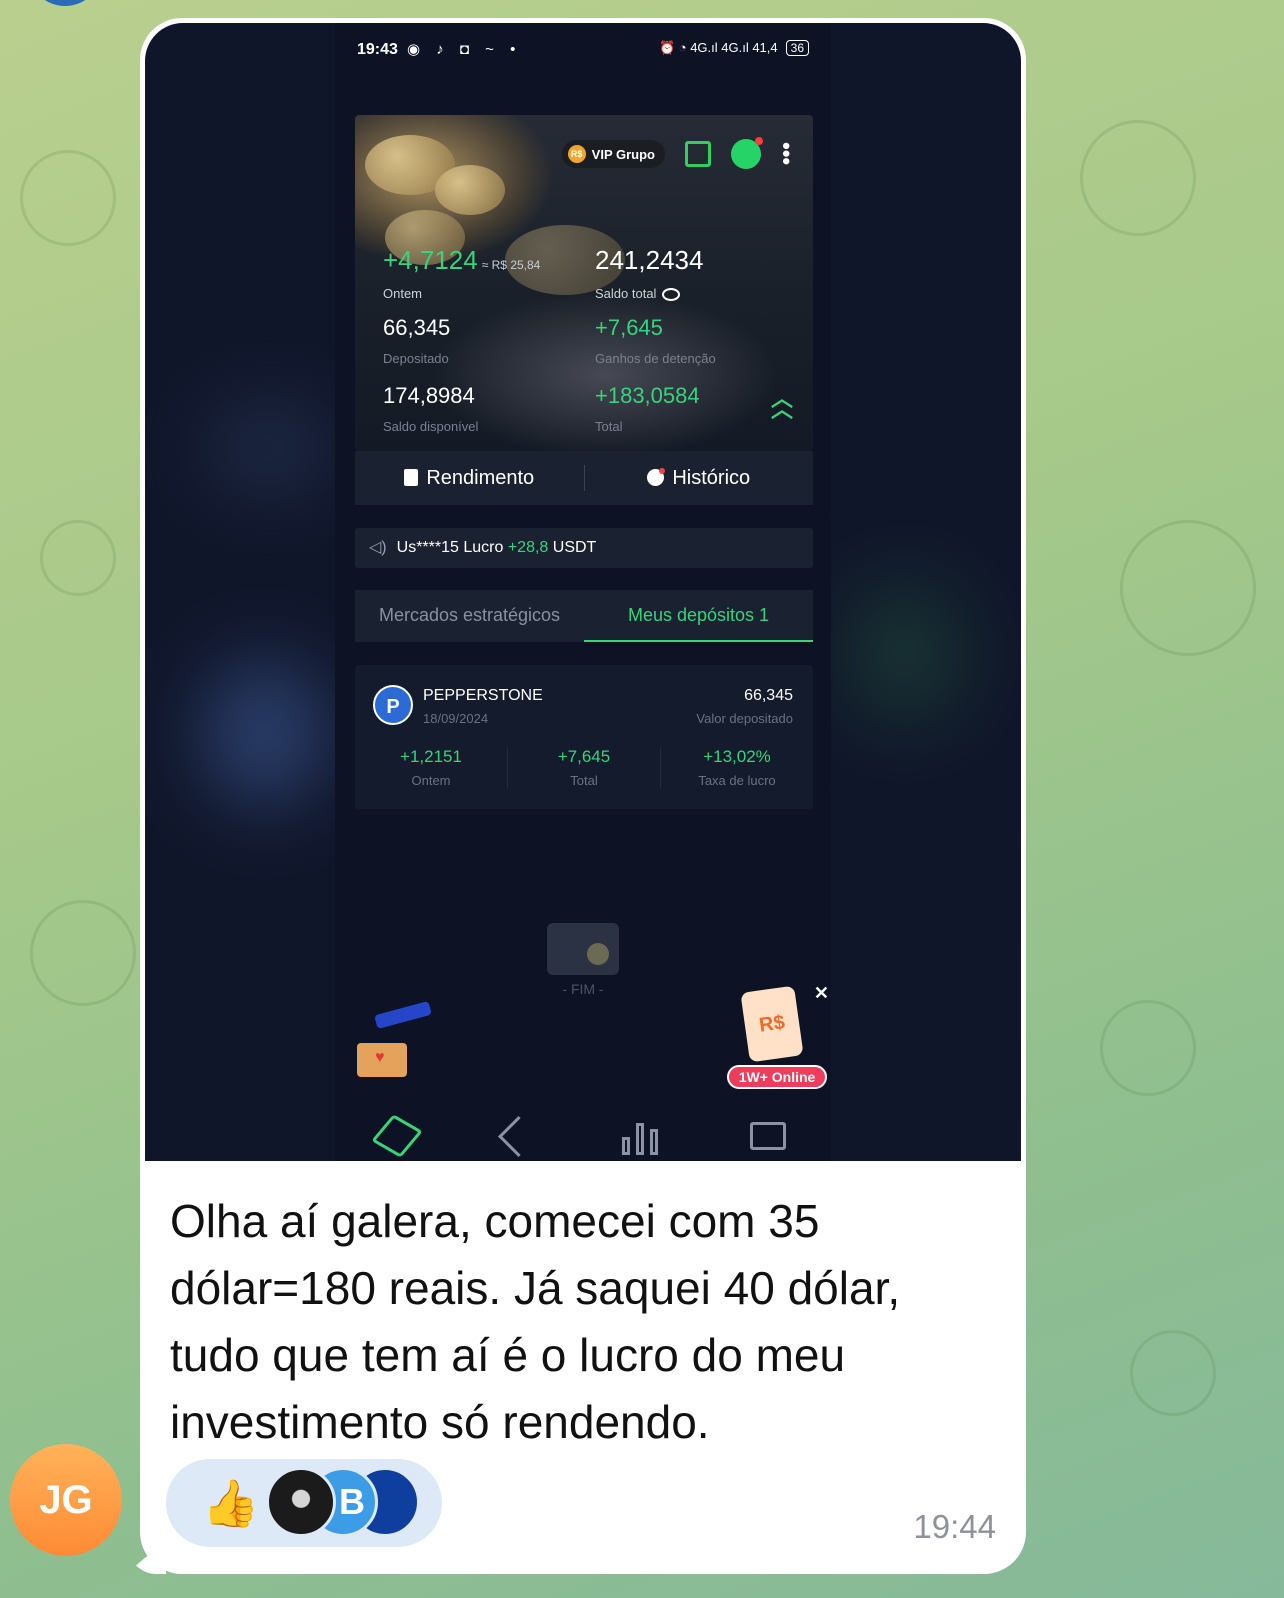 The width and height of the screenshot is (1284, 1598). Describe the element at coordinates (718, 47) in the screenshot. I see `signal-icons: ⏰ ◔ 4G.ıl 4G.ıl 41,4` at that location.